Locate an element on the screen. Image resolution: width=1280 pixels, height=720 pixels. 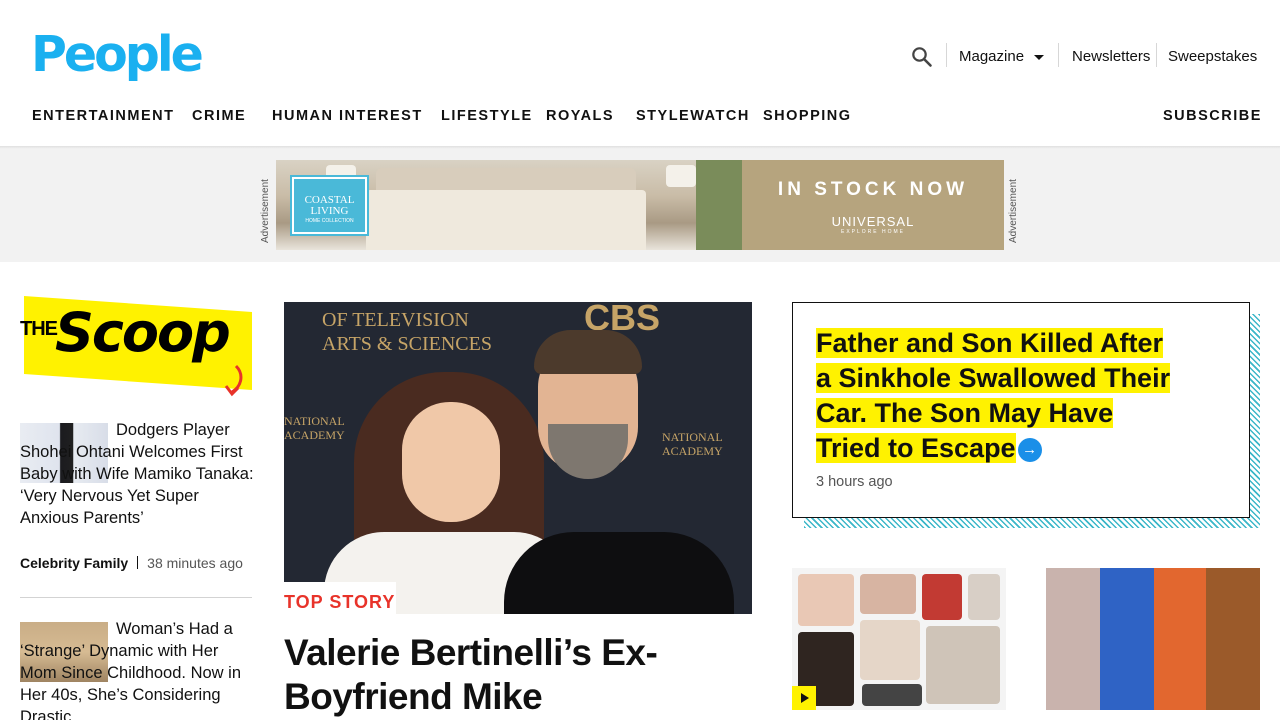
coastal-living-logo: COASTAL LIVING HOME COLLECTION is located at coordinates (329, 205).